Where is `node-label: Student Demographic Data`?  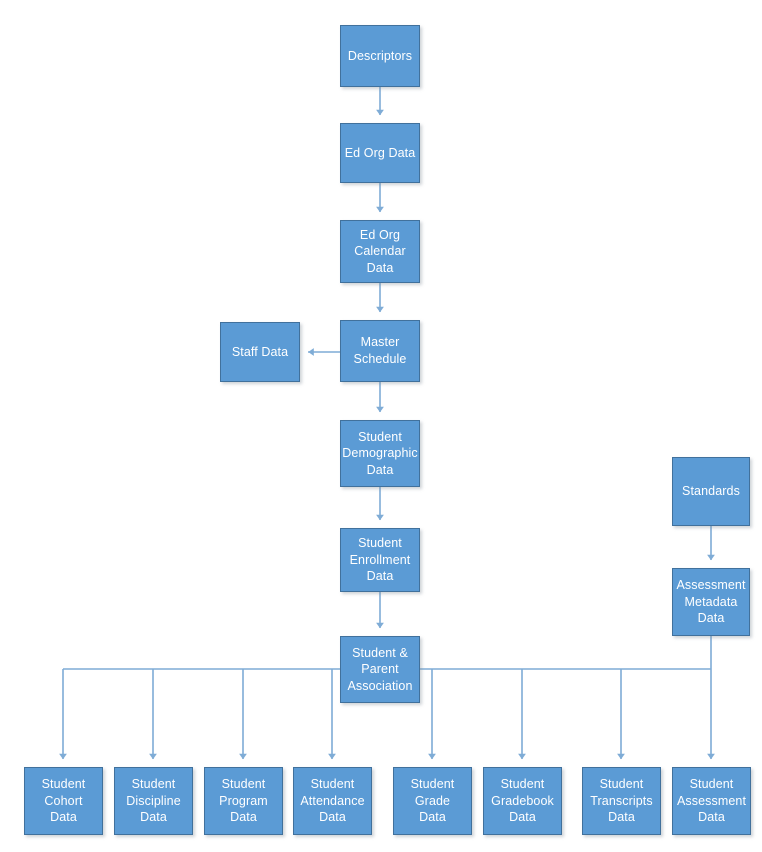 node-label: Student Demographic Data is located at coordinates (380, 453).